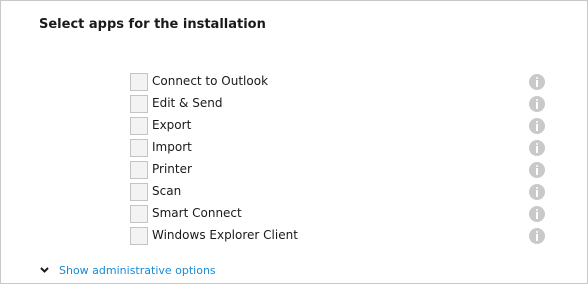  What do you see at coordinates (339, 214) in the screenshot?
I see `app-row-smart-connect: Smart Connect` at bounding box center [339, 214].